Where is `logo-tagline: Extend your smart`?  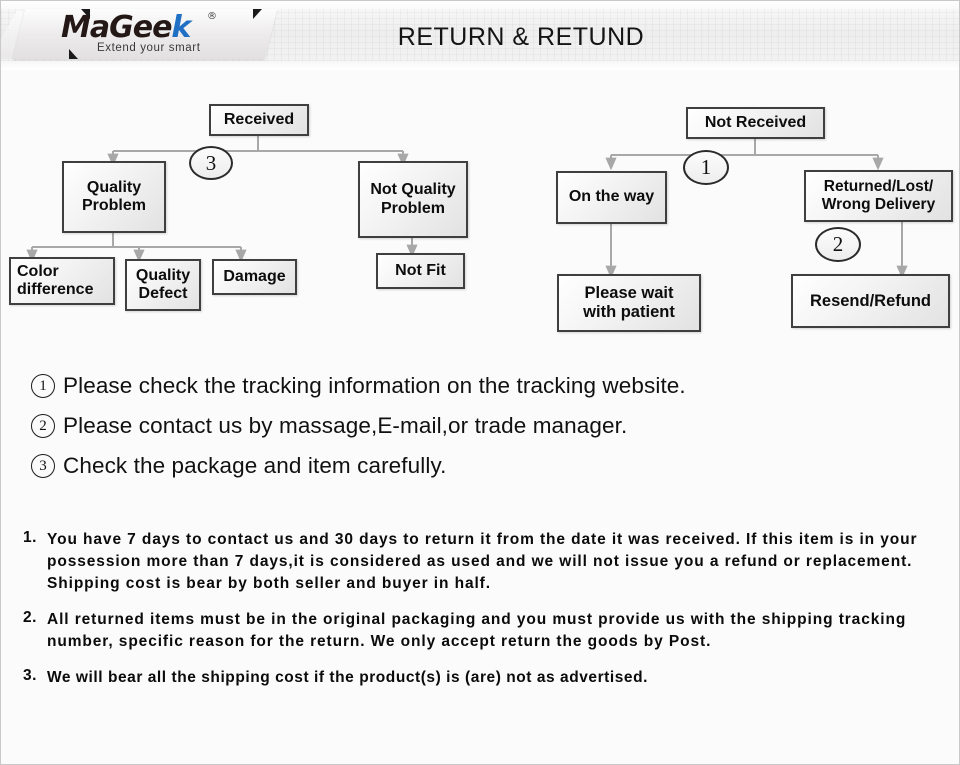
logo-tagline: Extend your smart is located at coordinates (149, 48).